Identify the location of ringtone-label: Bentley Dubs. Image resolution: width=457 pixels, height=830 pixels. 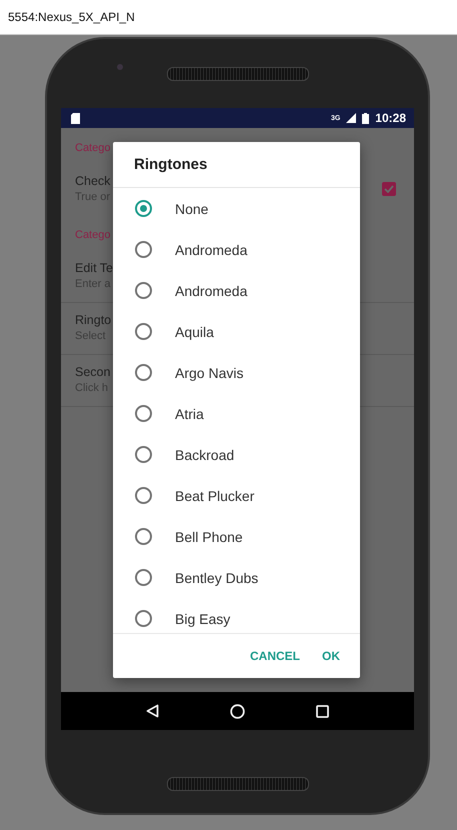
(216, 578).